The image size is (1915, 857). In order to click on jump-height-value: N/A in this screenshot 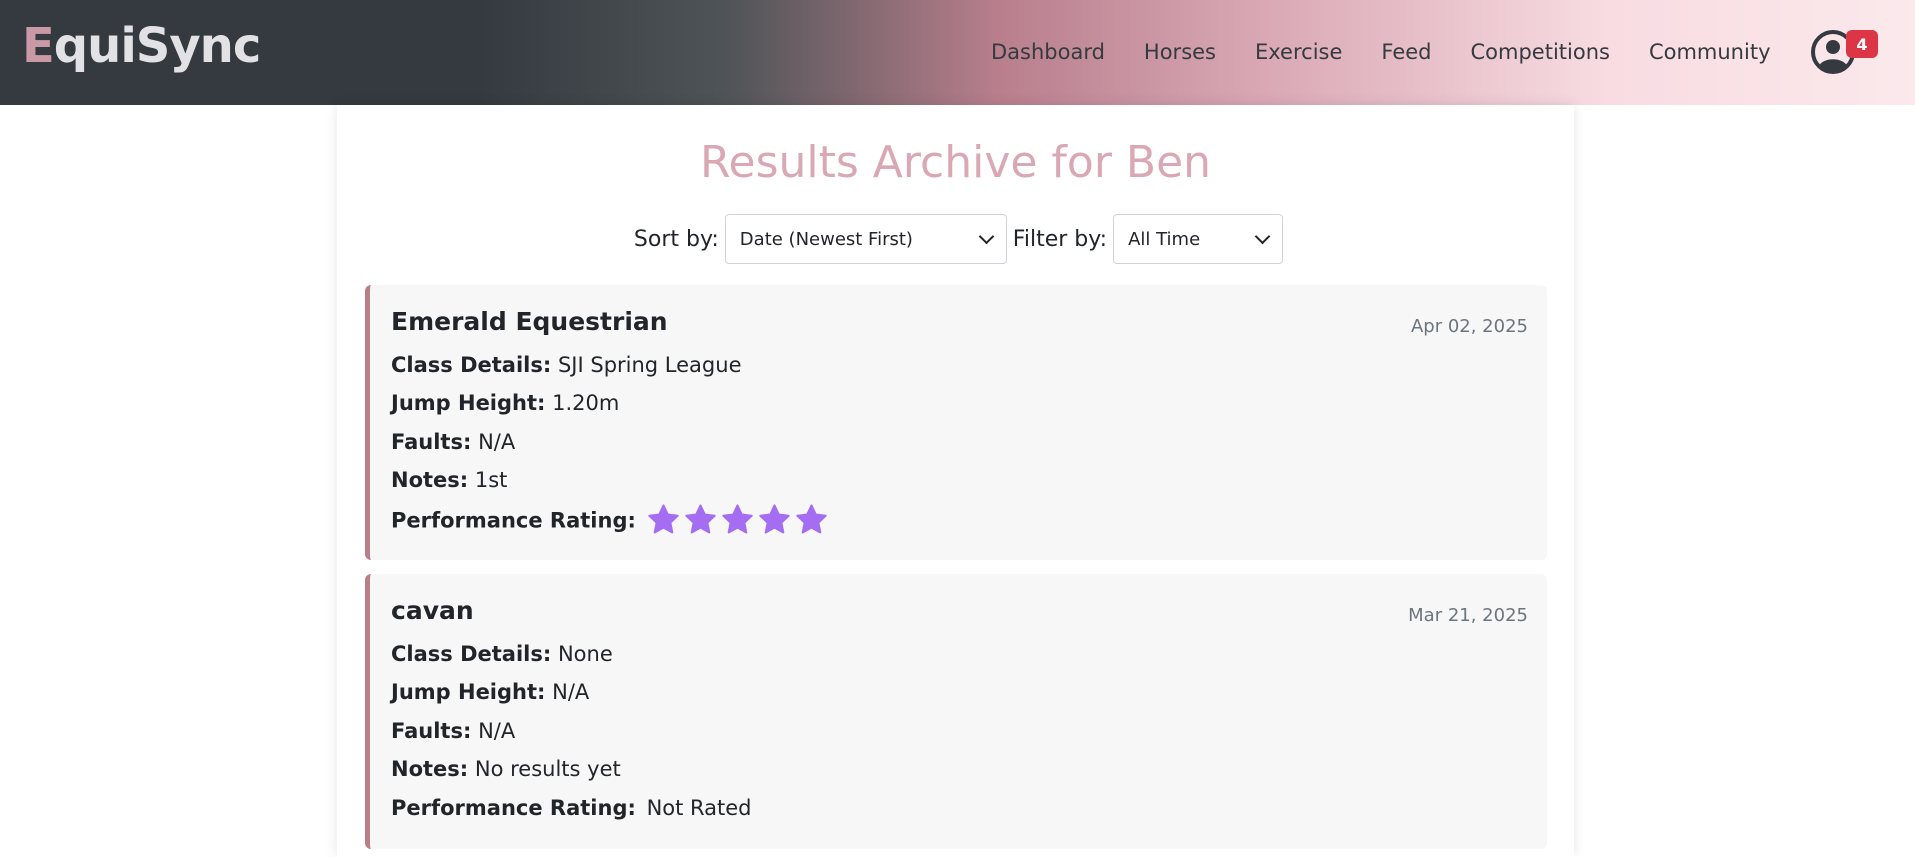, I will do `click(571, 692)`.